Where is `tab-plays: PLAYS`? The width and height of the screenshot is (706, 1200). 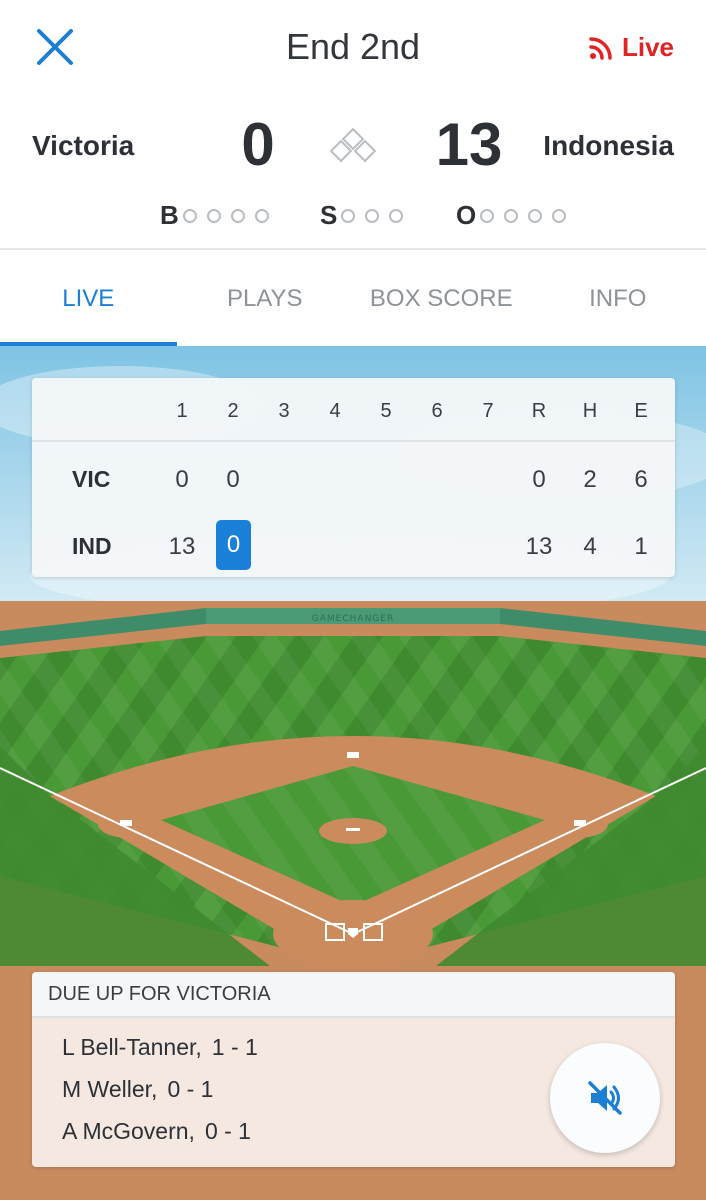
tab-plays: PLAYS is located at coordinates (265, 299).